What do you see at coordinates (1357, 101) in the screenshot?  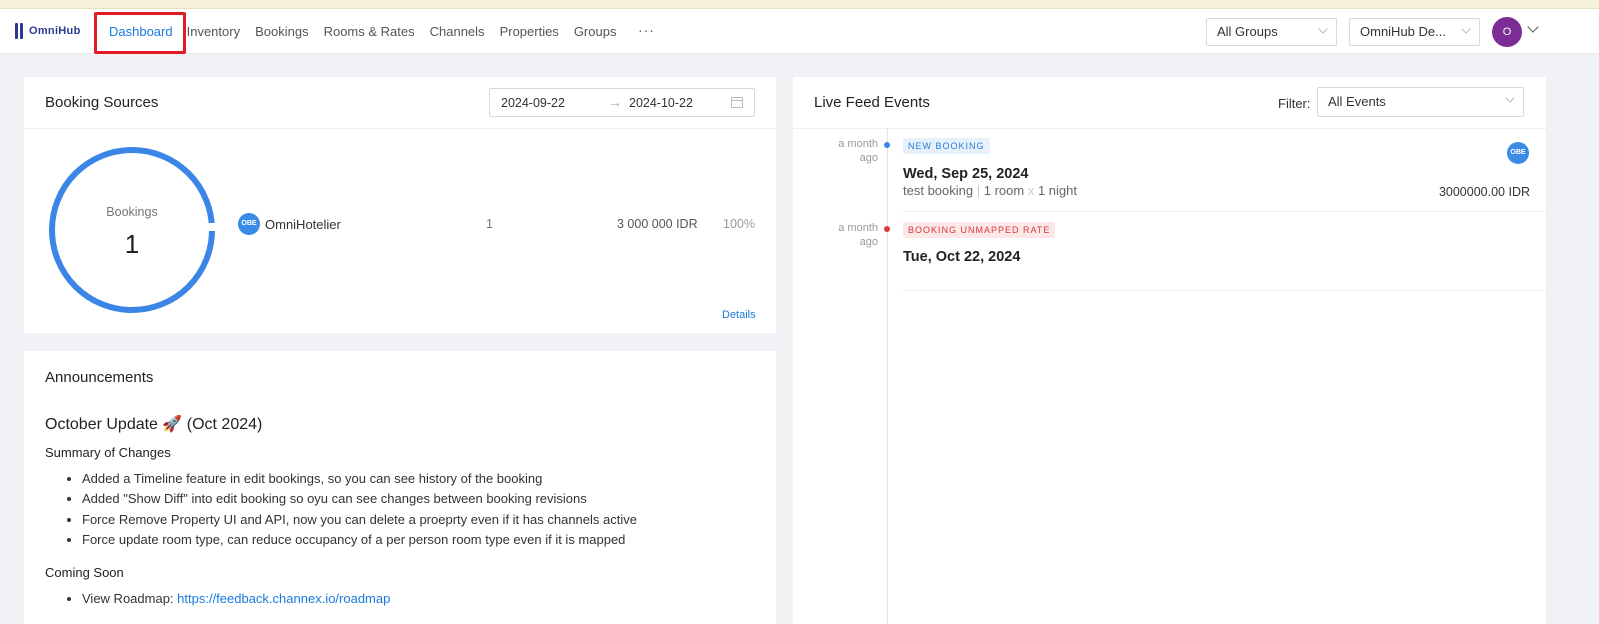 I see `event-filter-value: All Events` at bounding box center [1357, 101].